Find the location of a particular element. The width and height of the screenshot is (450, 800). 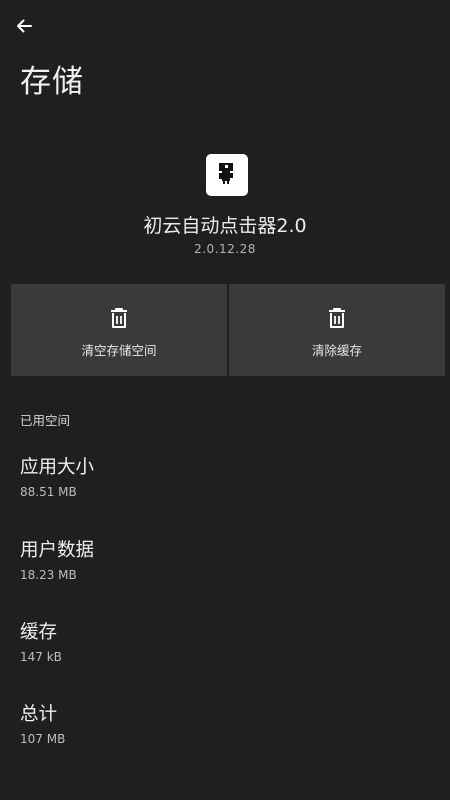

action-bar: 清空存储空间 清除缓存 is located at coordinates (228, 330).